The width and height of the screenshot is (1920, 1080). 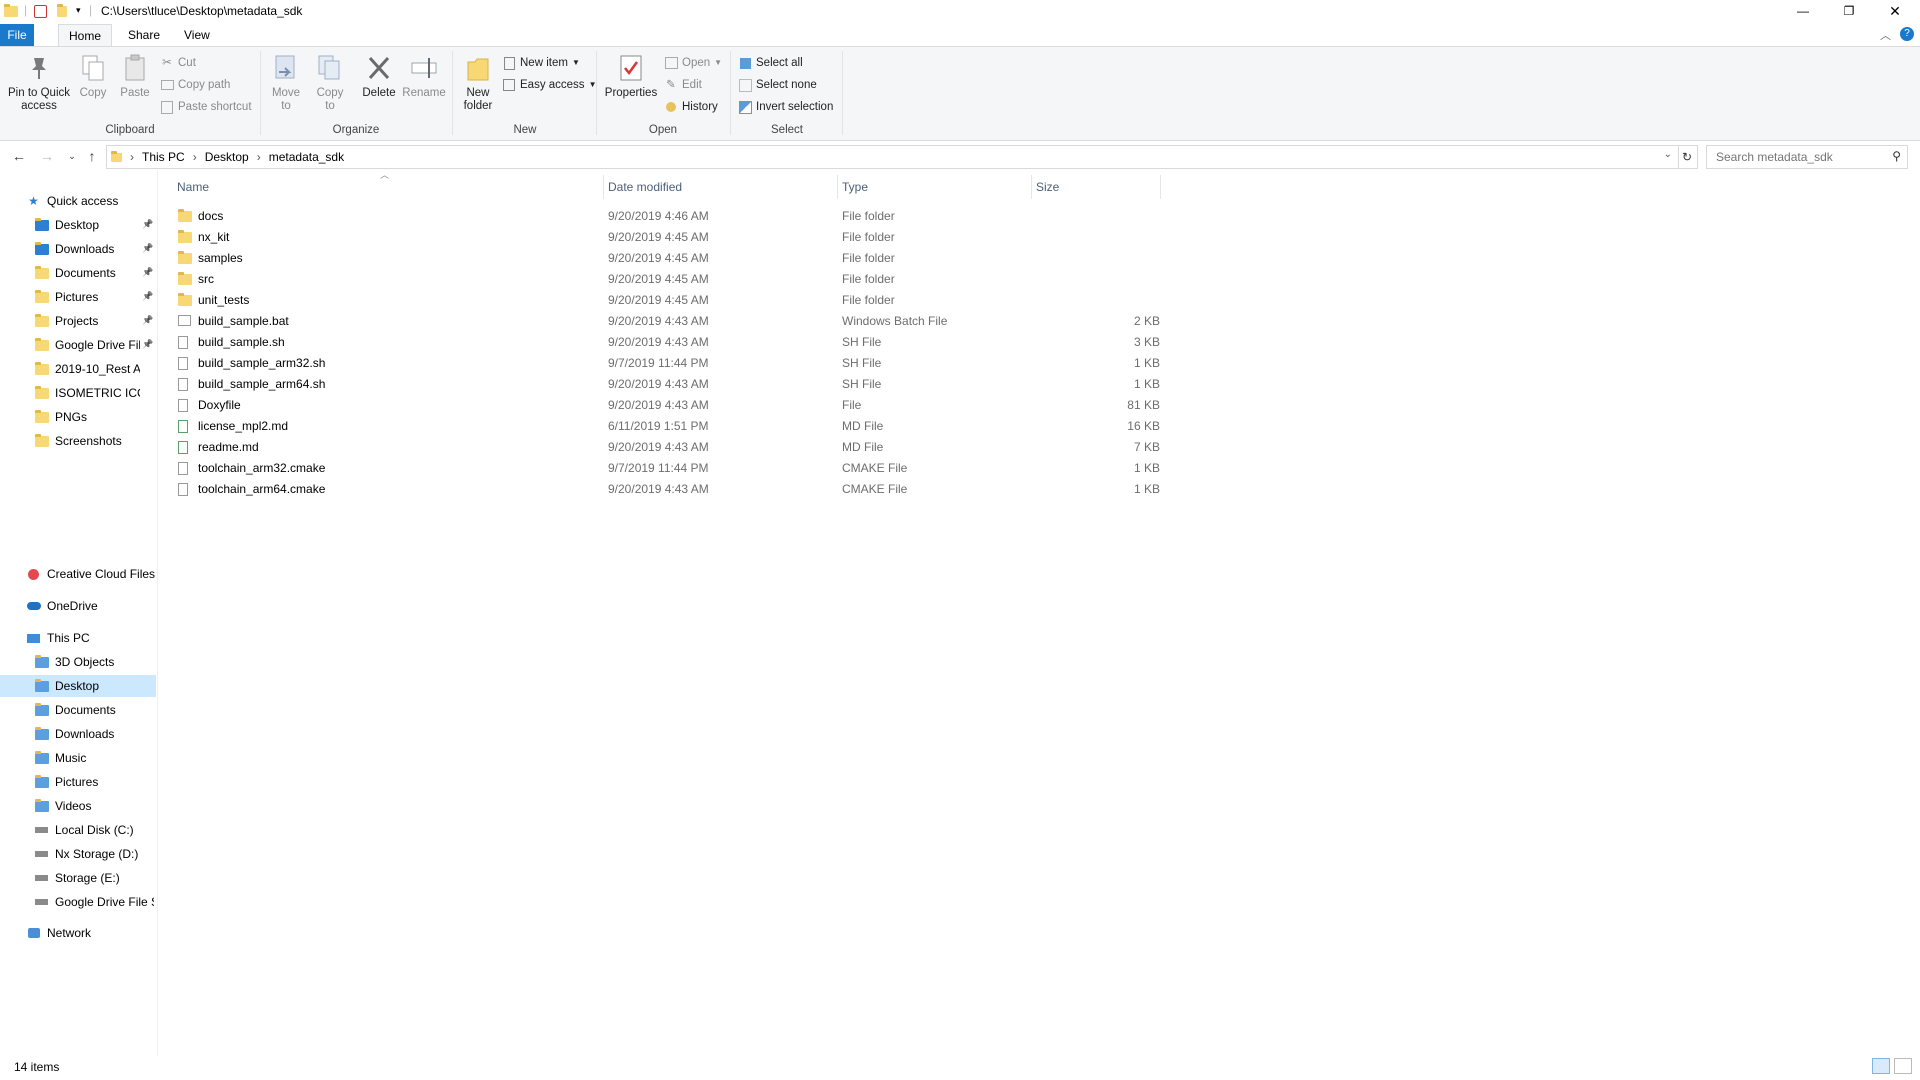 What do you see at coordinates (90, 574) in the screenshot?
I see `nav-creative-cloud: Creative Cloud Files` at bounding box center [90, 574].